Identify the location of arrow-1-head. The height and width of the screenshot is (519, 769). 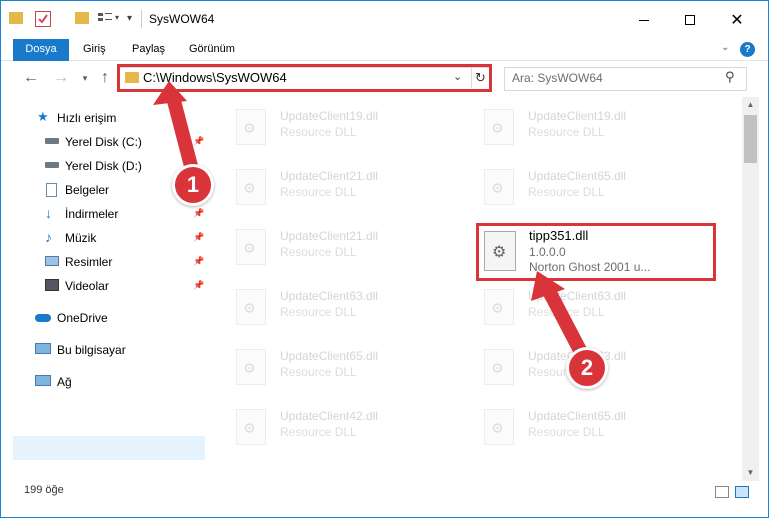
(170, 93).